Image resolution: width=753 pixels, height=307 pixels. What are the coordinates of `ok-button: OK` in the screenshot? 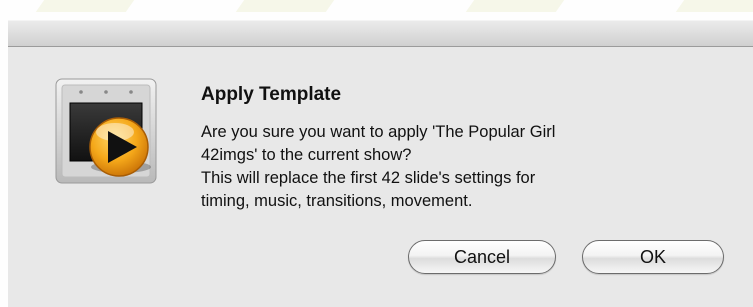 It's located at (653, 257).